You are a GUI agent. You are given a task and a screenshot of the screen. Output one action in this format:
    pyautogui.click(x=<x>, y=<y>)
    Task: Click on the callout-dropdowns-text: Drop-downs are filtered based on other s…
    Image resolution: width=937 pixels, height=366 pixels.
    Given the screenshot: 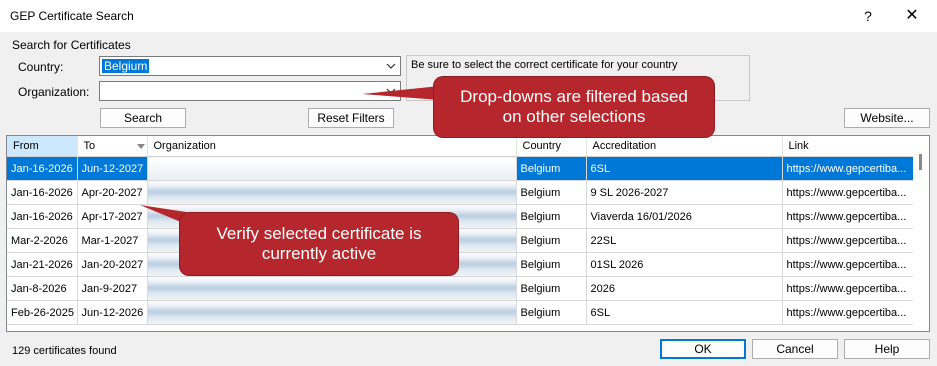 What is the action you would take?
    pyautogui.click(x=574, y=106)
    